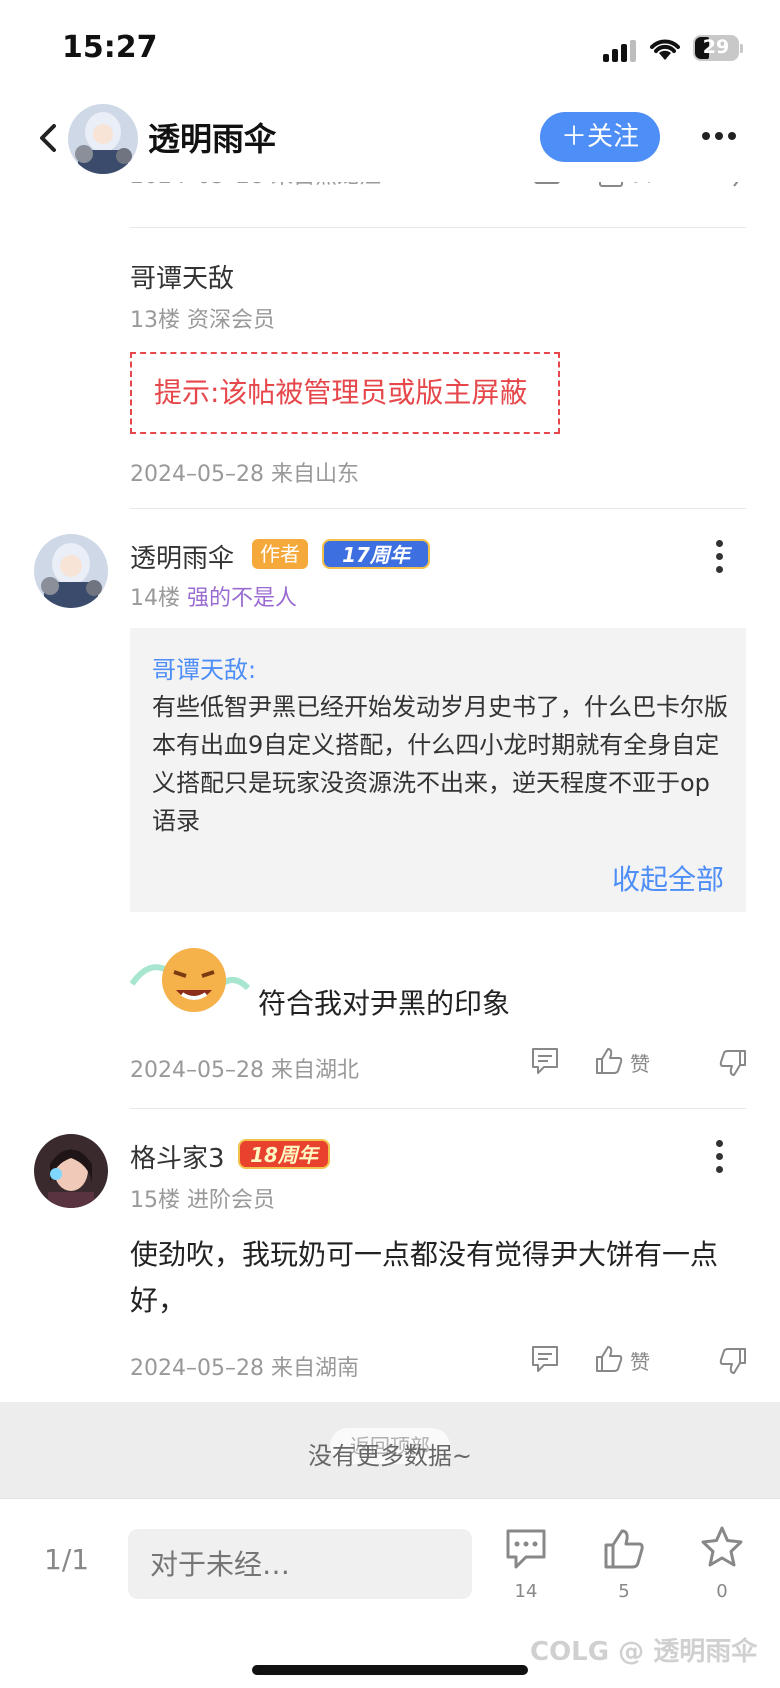 The width and height of the screenshot is (780, 1688). What do you see at coordinates (384, 1003) in the screenshot?
I see `post-content: 符合我对尹黑的印象` at bounding box center [384, 1003].